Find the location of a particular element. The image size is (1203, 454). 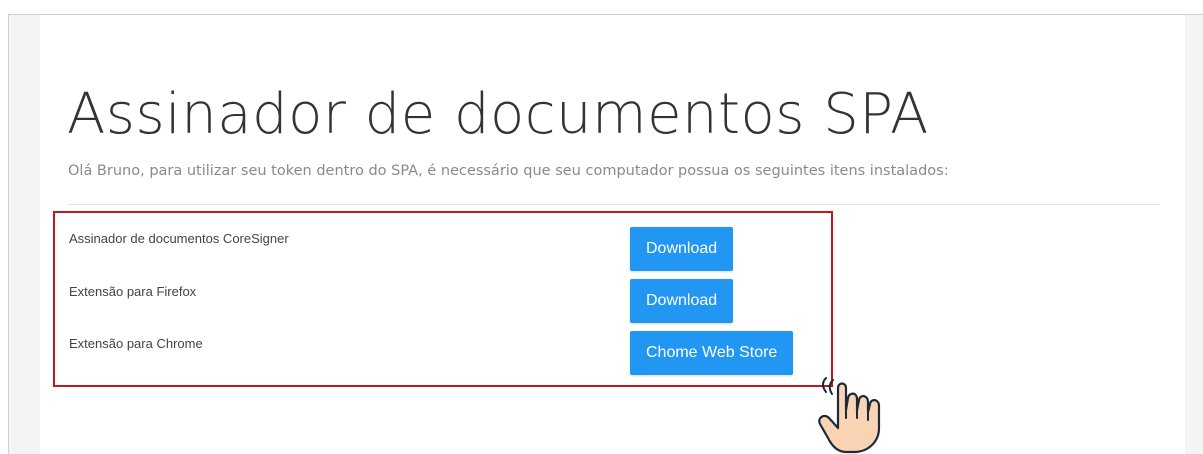

download-firefox-extension-button: Download is located at coordinates (682, 301).